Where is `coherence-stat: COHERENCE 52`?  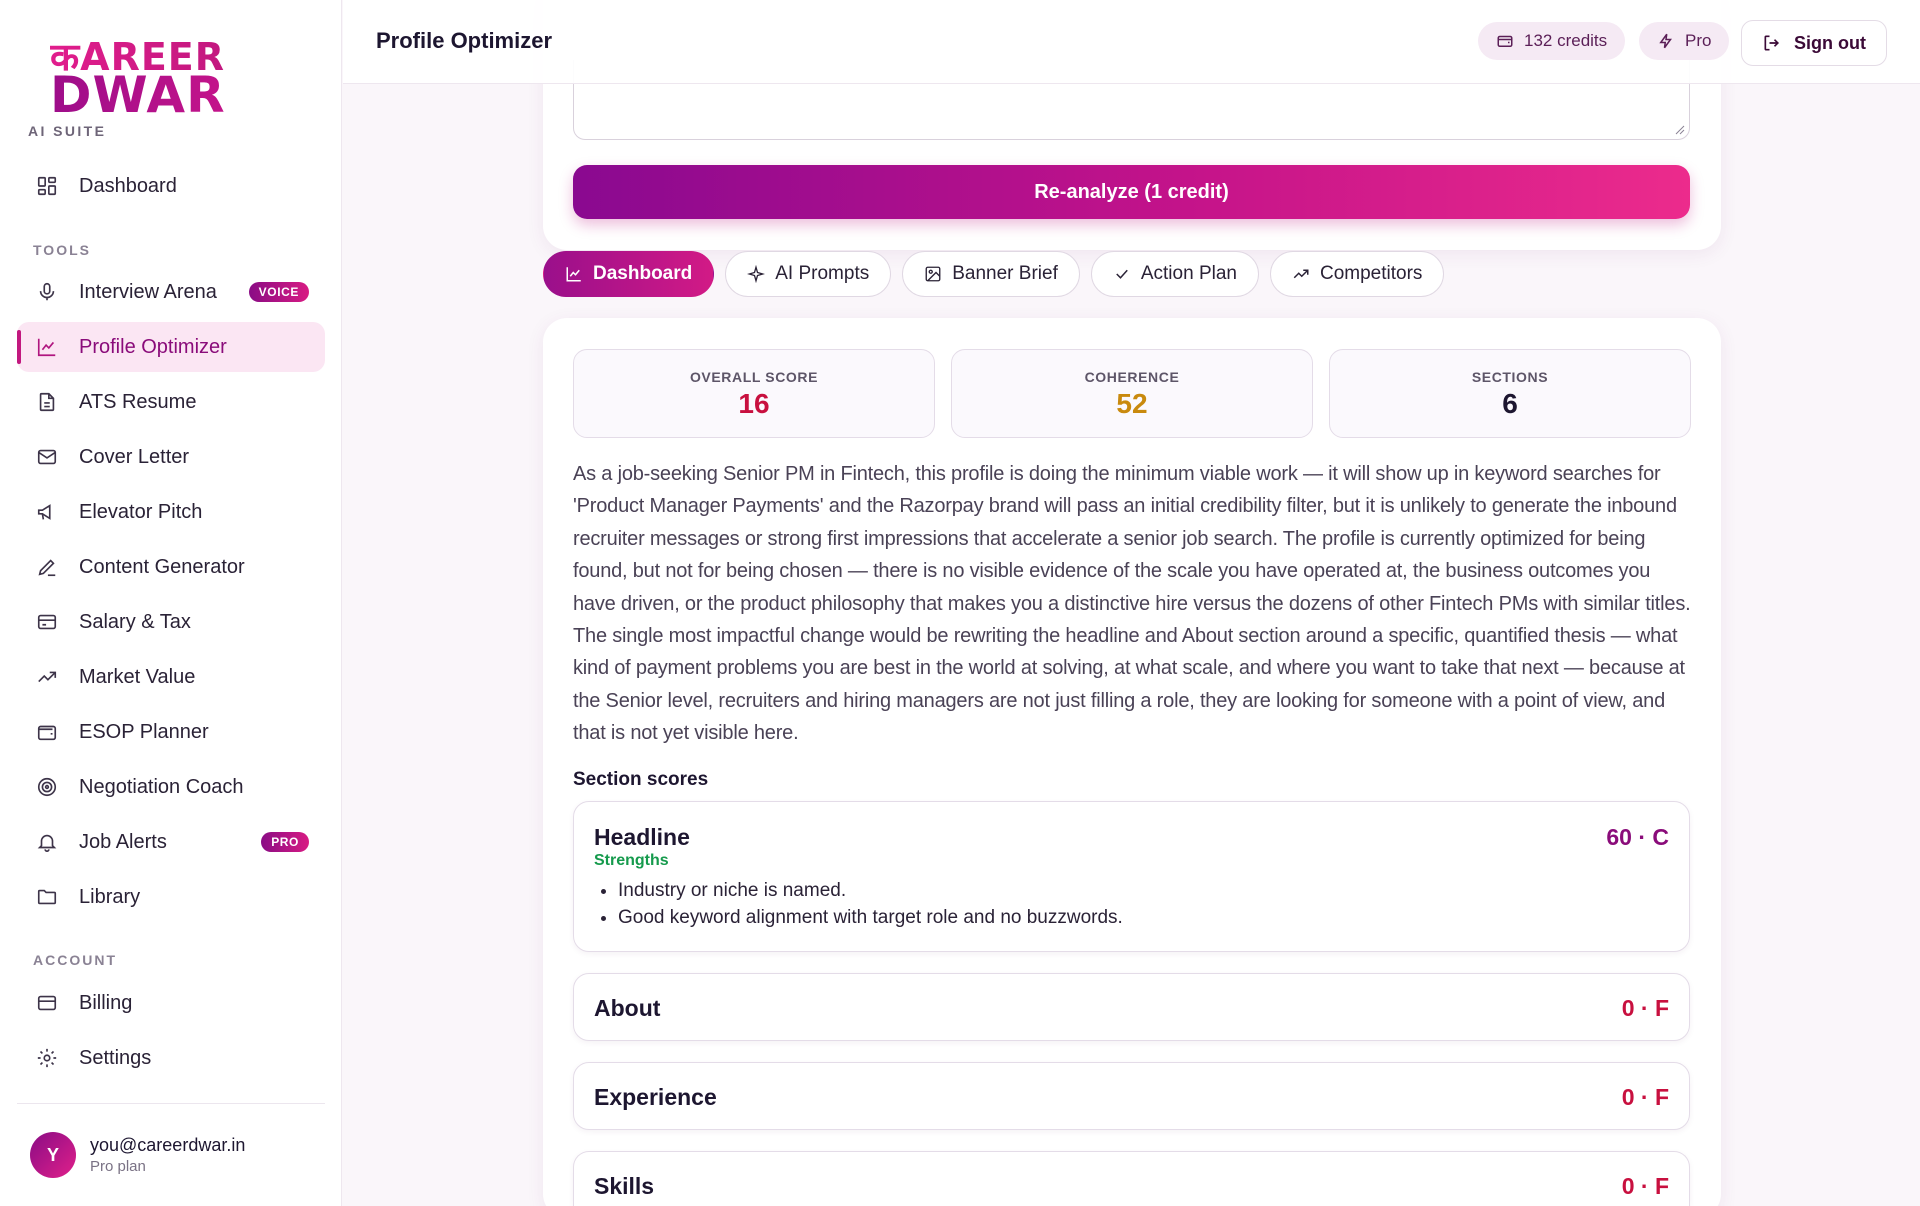 coherence-stat: COHERENCE 52 is located at coordinates (1132, 393).